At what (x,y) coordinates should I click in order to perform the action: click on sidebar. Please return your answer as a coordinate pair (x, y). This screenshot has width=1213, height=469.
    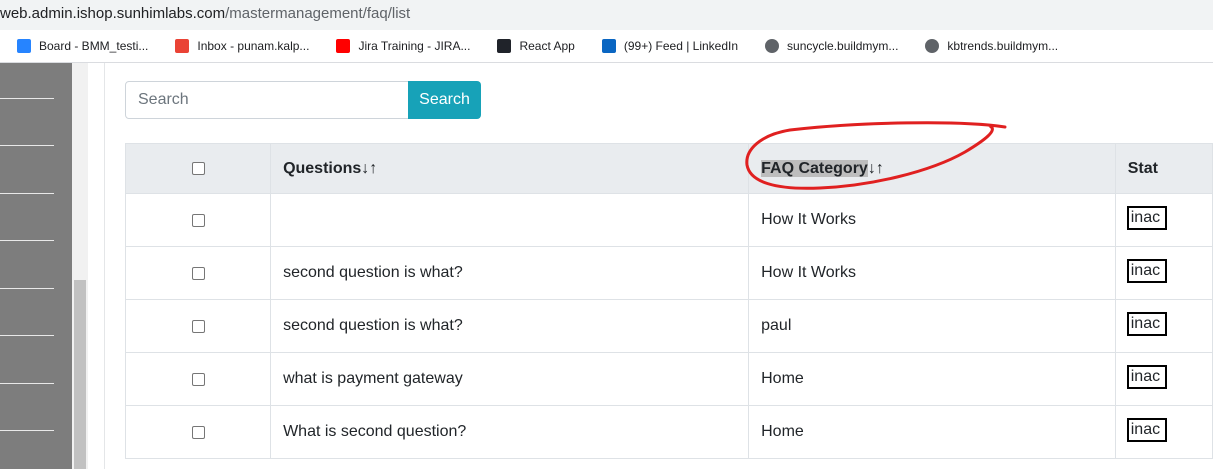
    Looking at the image, I should click on (36, 266).